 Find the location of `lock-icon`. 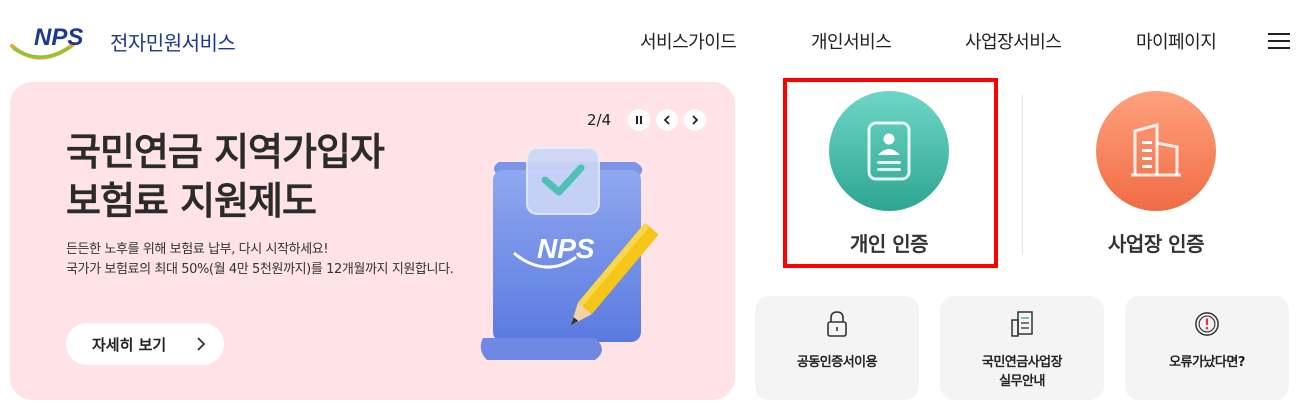

lock-icon is located at coordinates (837, 324).